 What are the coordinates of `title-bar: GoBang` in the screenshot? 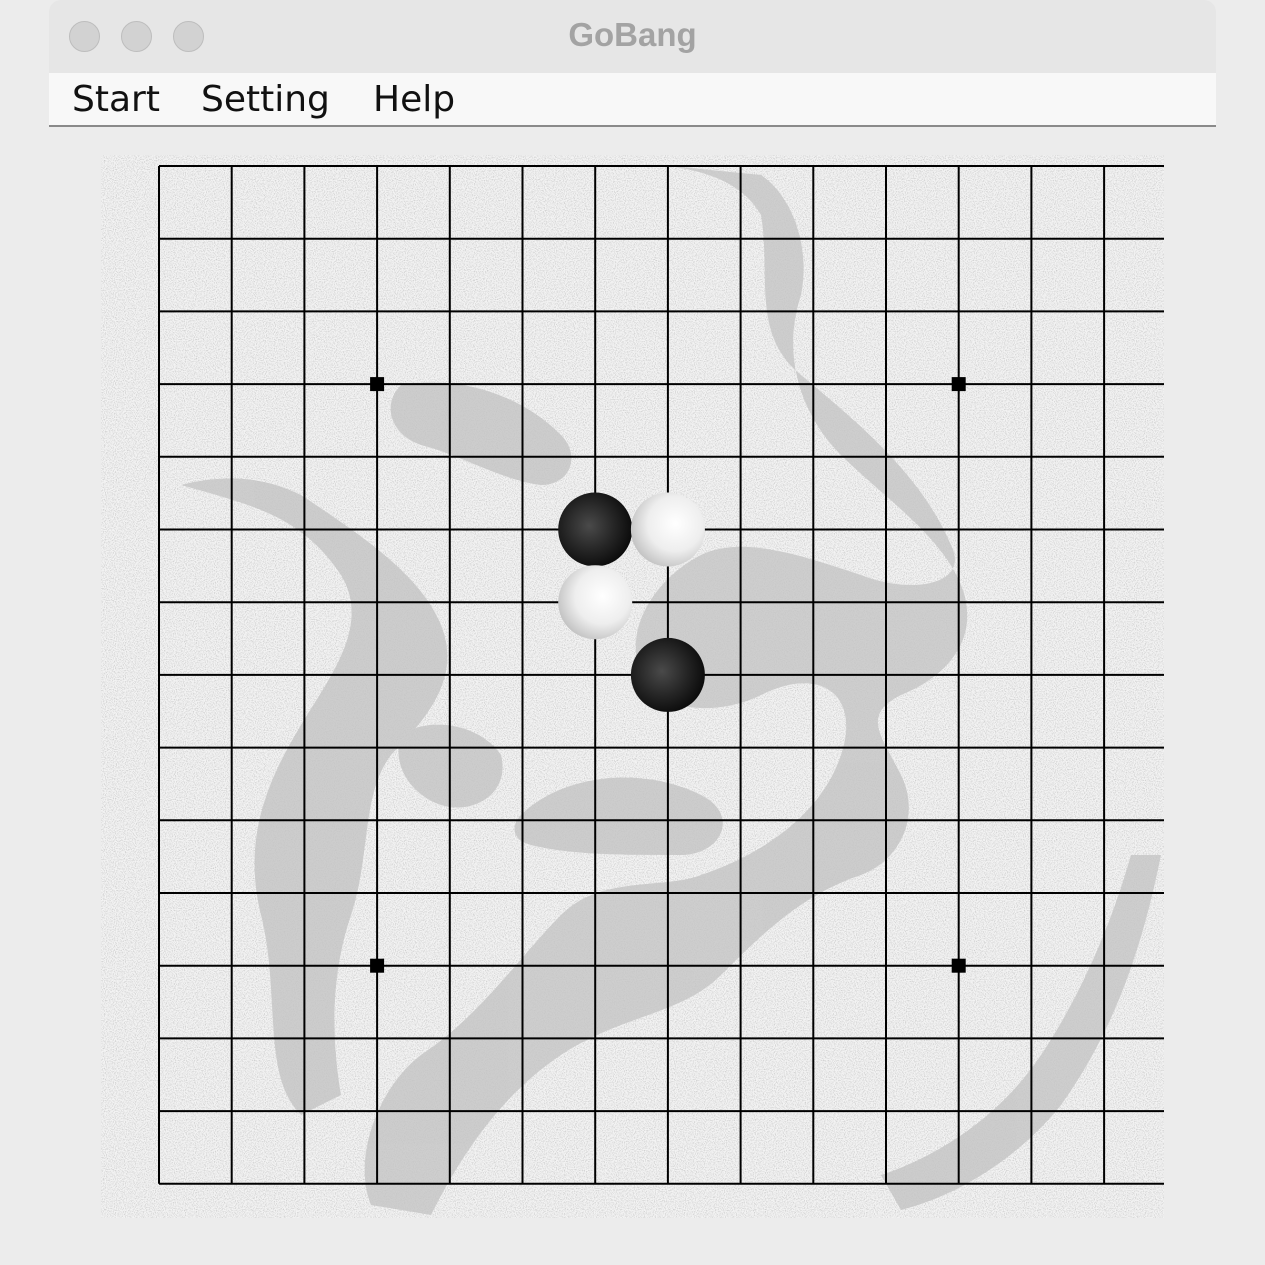 It's located at (632, 36).